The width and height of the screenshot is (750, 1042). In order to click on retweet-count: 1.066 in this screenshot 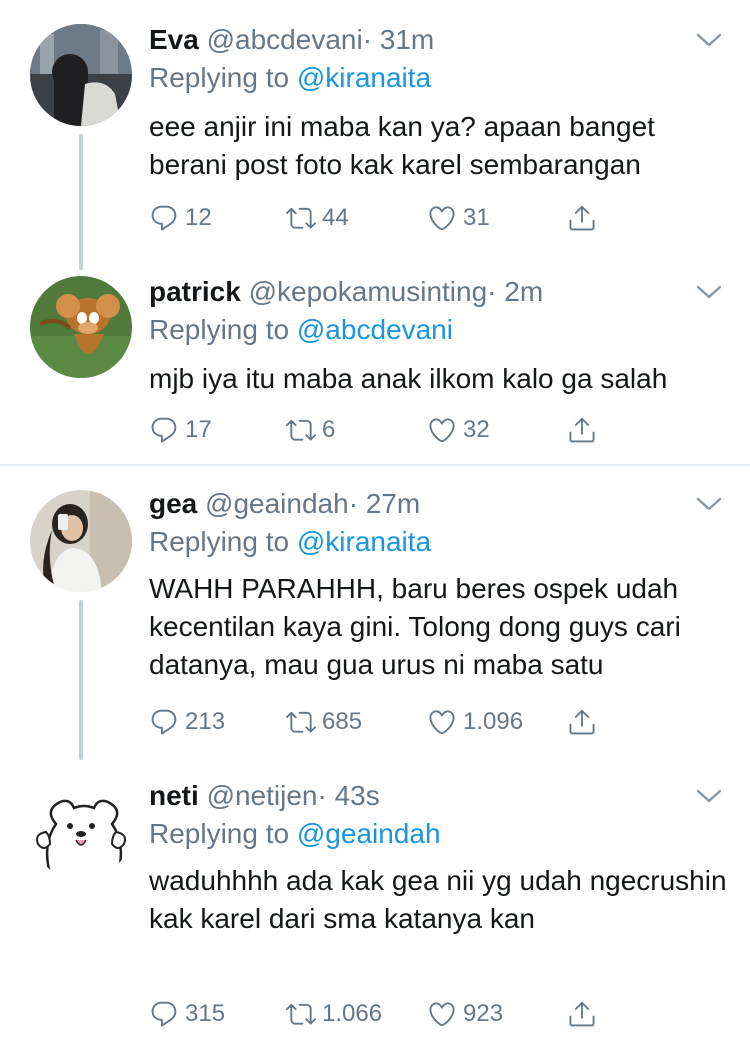, I will do `click(352, 1013)`.